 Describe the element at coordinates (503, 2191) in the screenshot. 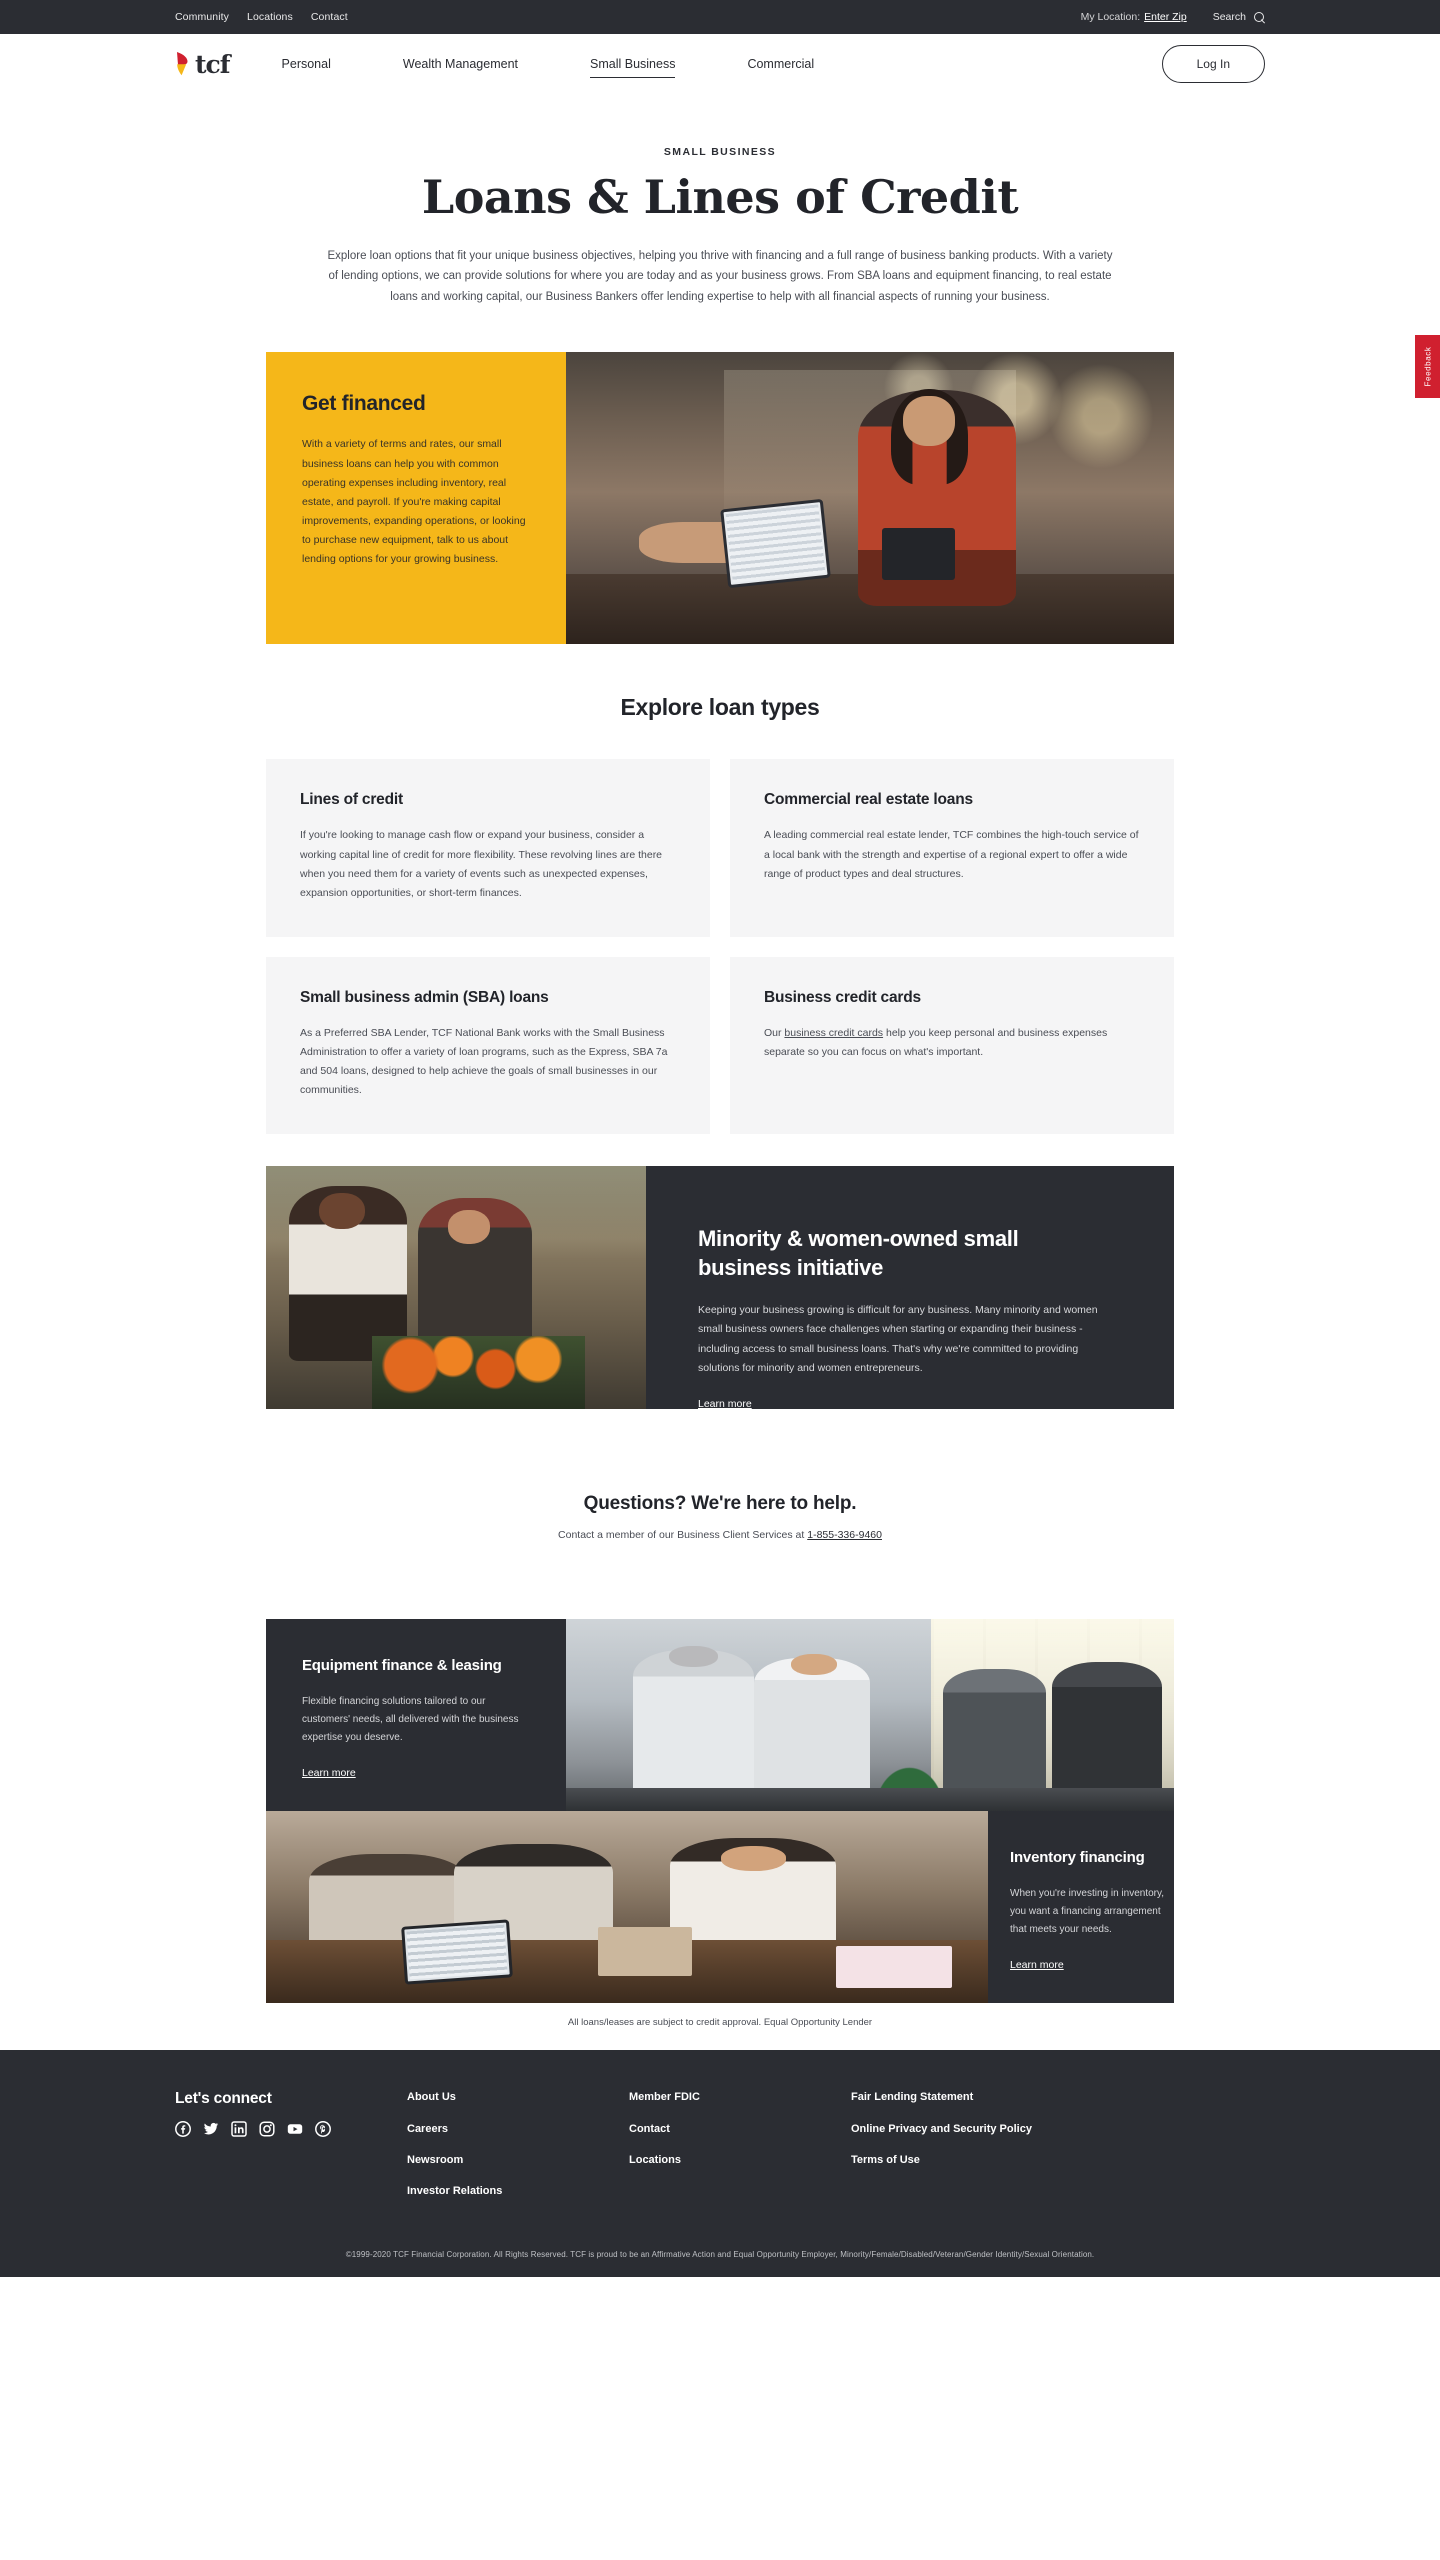

I see `footer-link-investor-relations: Investor Relations` at that location.